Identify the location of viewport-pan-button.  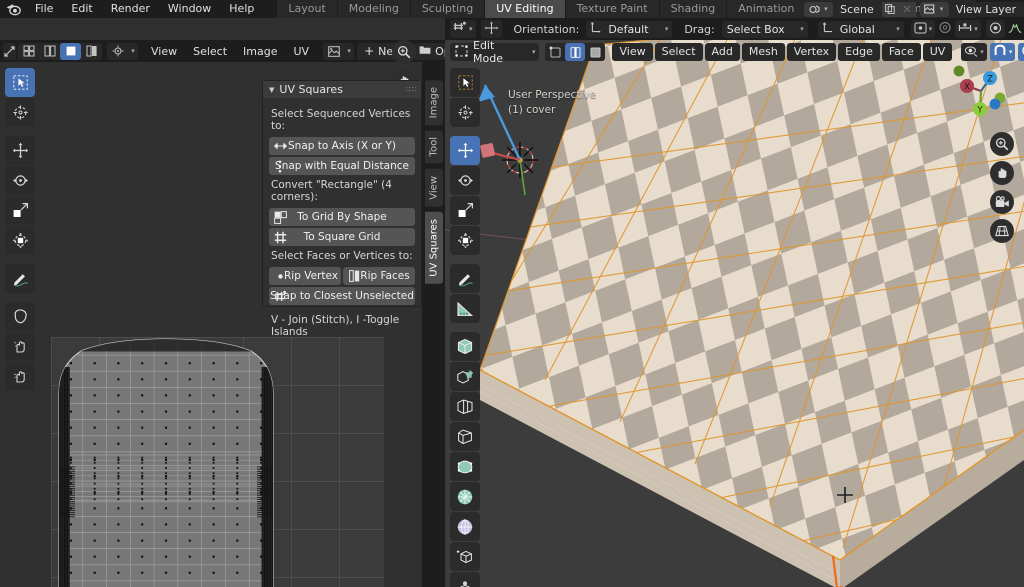
(1002, 173).